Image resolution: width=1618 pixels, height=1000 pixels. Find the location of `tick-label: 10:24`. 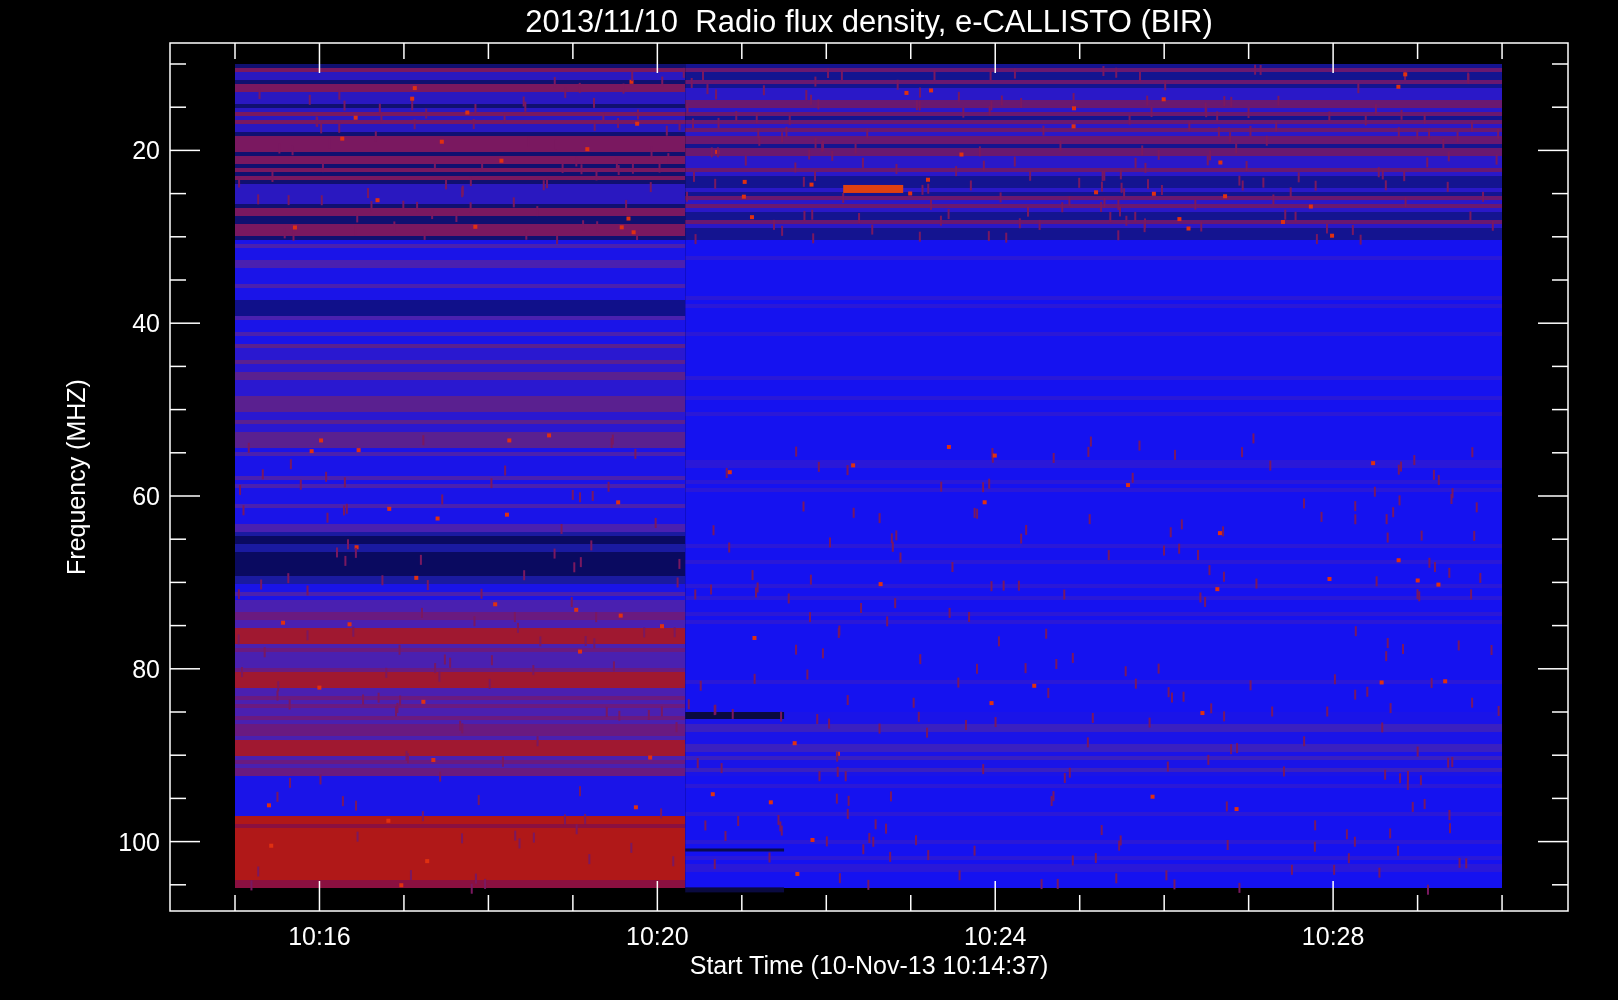

tick-label: 10:24 is located at coordinates (995, 936).